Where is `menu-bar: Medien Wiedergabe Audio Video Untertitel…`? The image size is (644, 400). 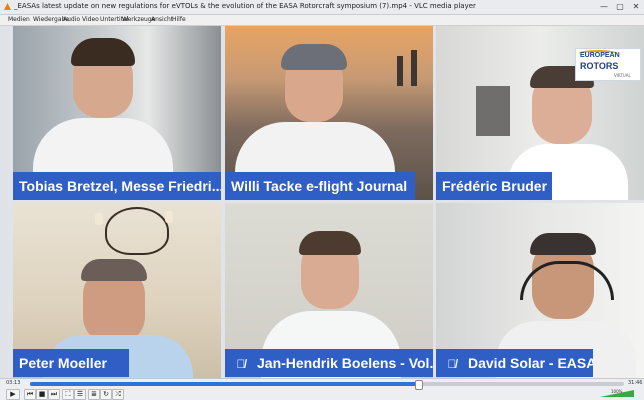
menu-bar: Medien Wiedergabe Audio Video Untertitel… is located at coordinates (322, 20).